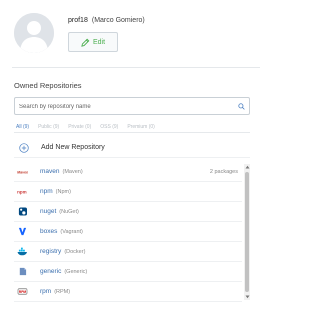 The width and height of the screenshot is (320, 314). I want to click on scrollbar-thumb, so click(247, 232).